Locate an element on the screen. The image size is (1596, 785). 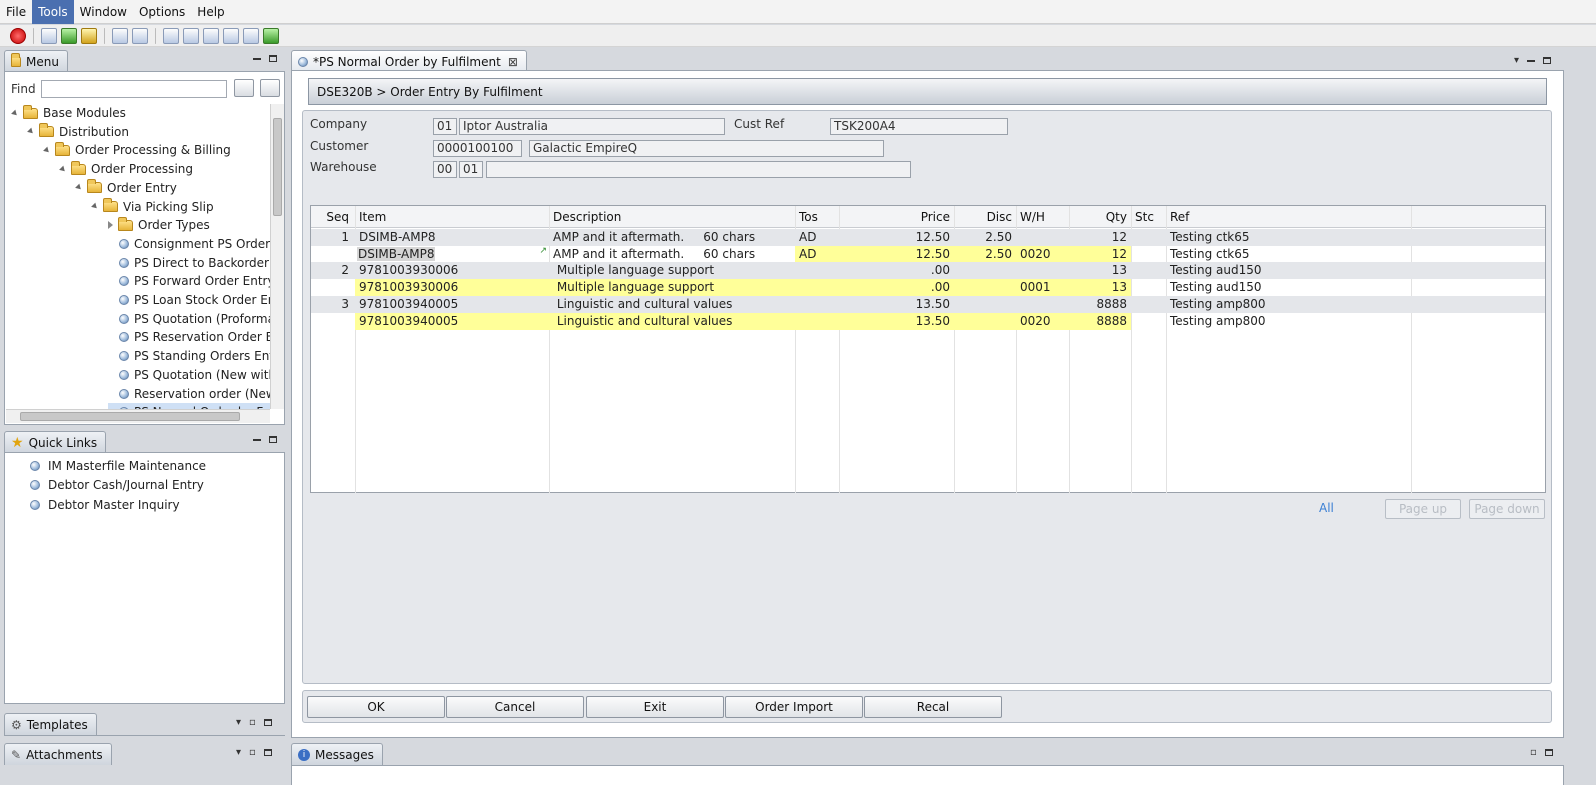
column-header-seq: Seq is located at coordinates (332, 217).